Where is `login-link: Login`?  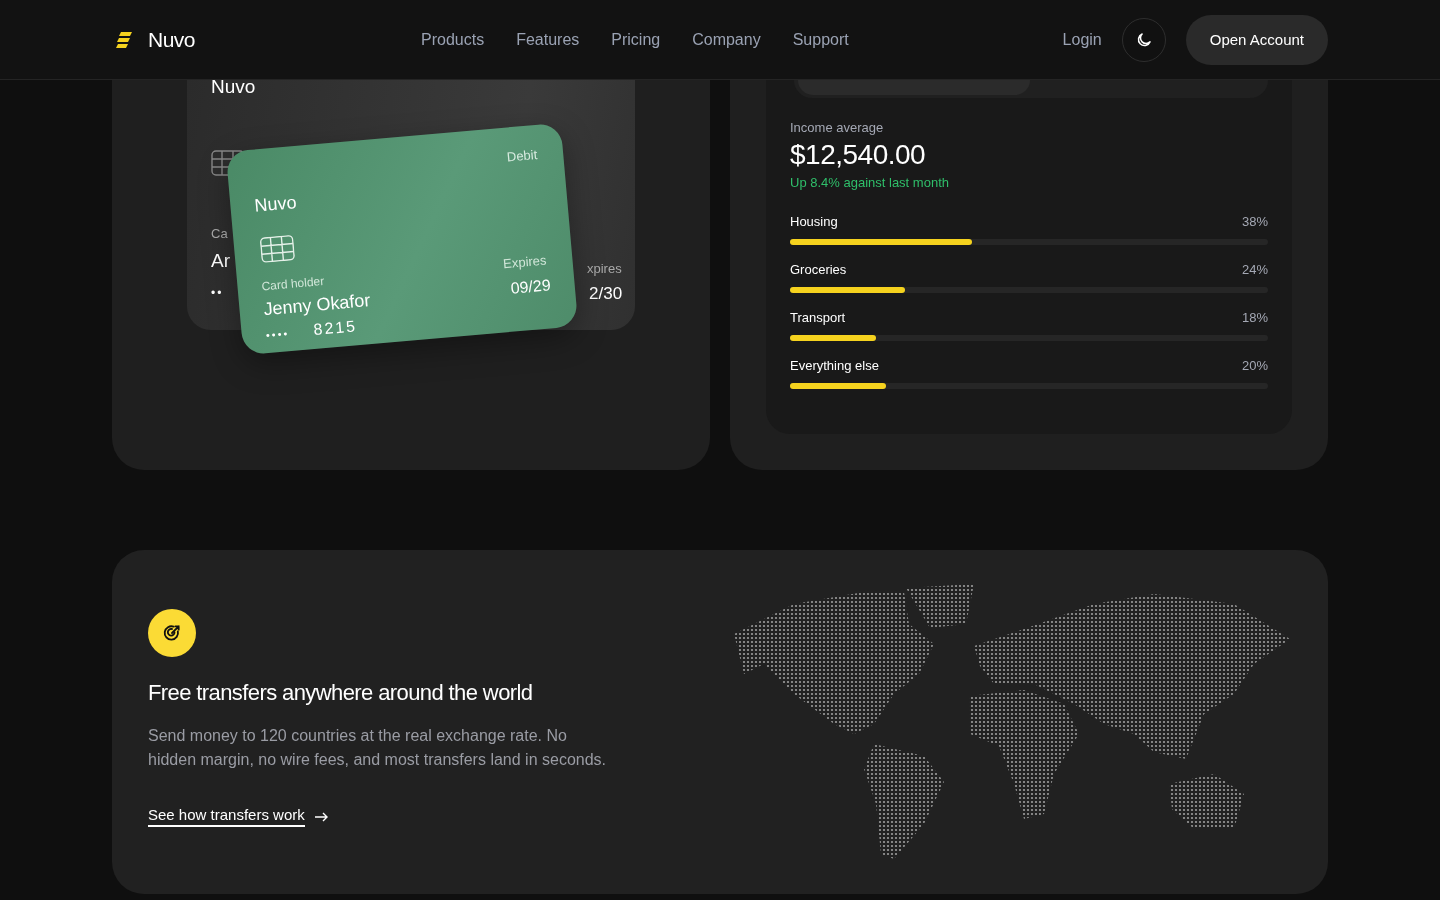
login-link: Login is located at coordinates (1082, 39).